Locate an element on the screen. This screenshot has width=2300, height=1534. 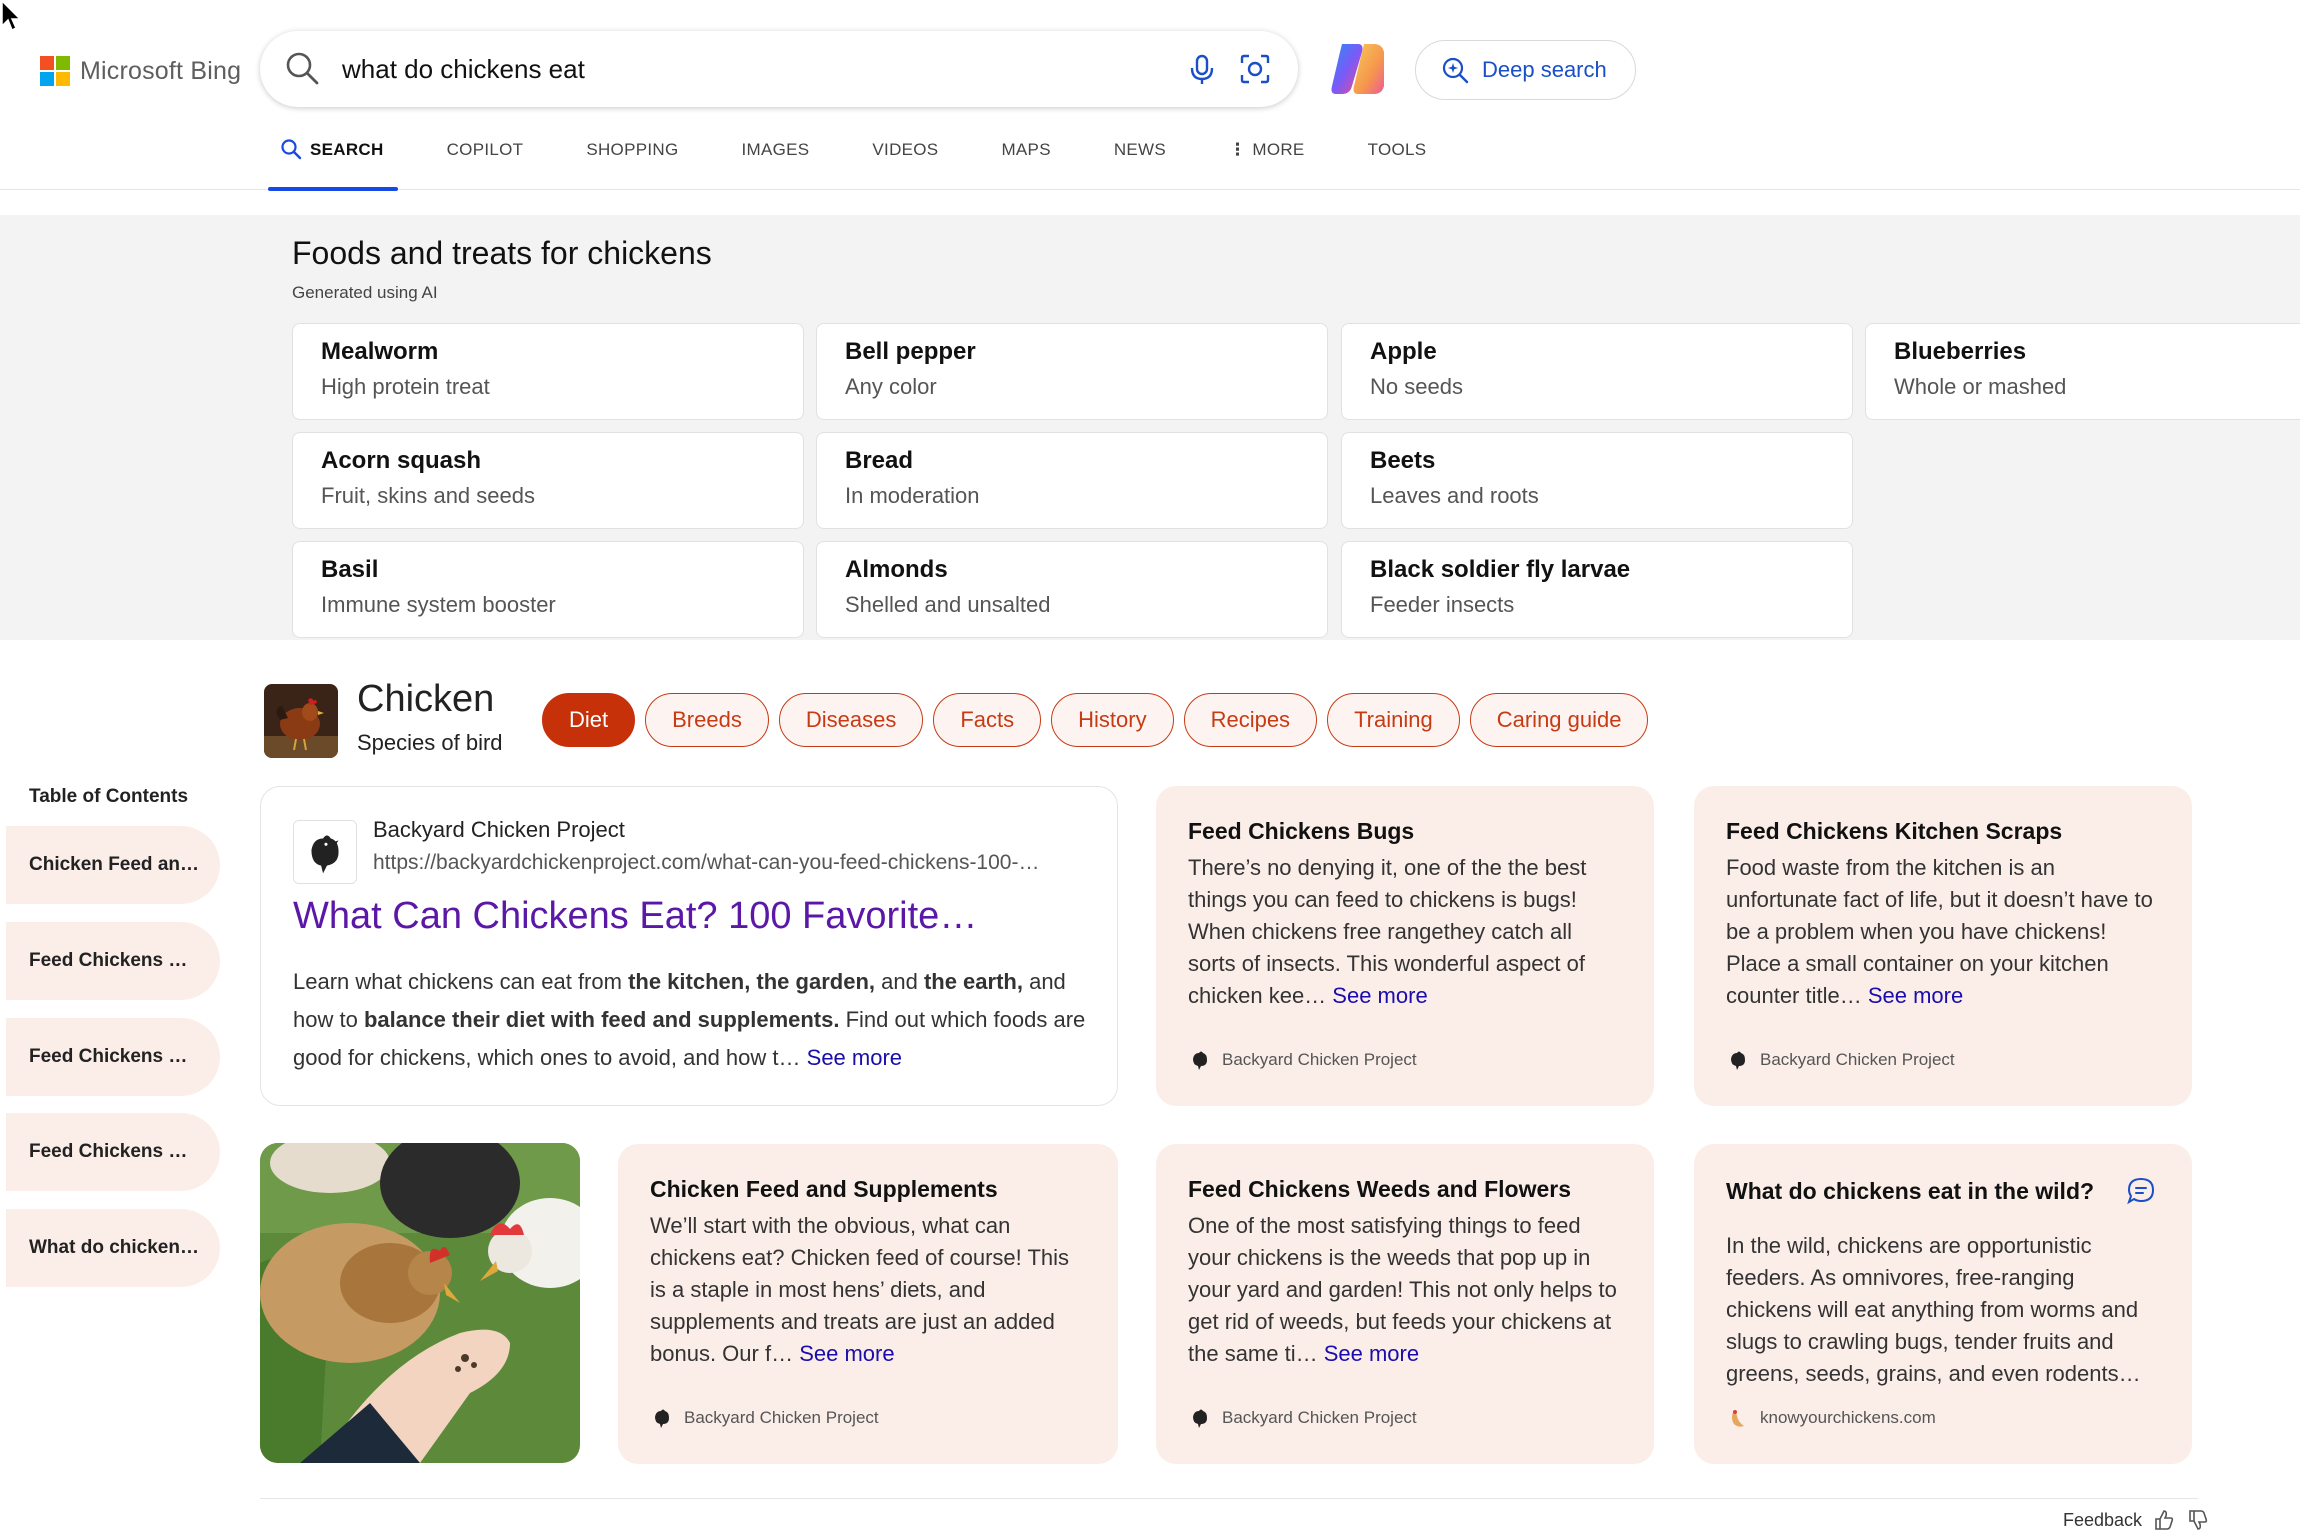
tab-label: IMAGES is located at coordinates (775, 149).